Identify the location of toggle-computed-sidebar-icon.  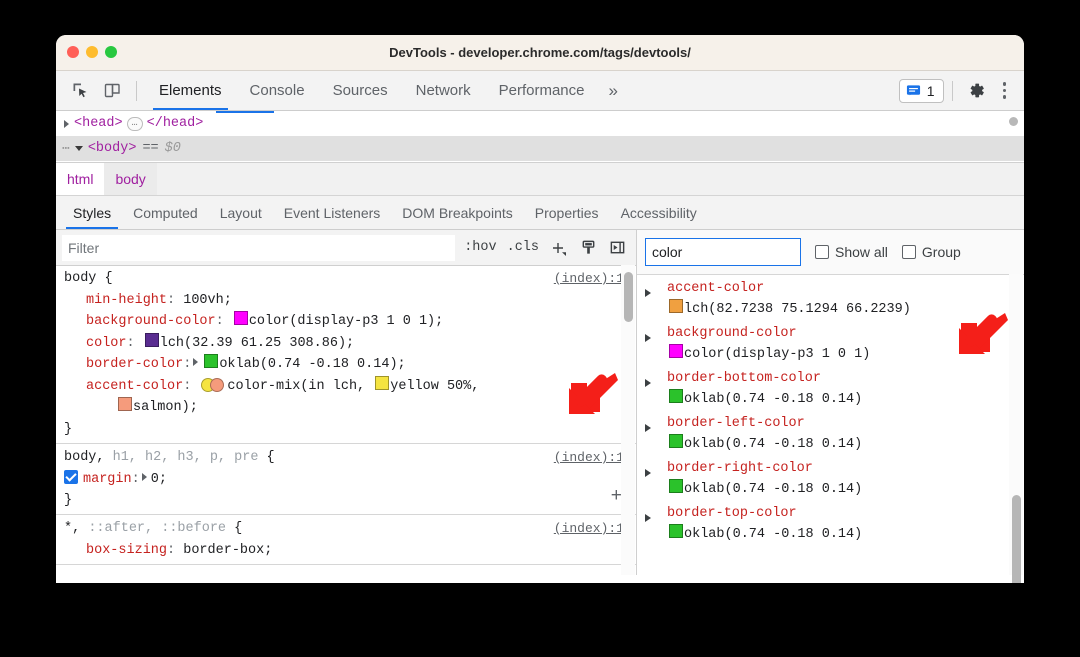
(617, 247).